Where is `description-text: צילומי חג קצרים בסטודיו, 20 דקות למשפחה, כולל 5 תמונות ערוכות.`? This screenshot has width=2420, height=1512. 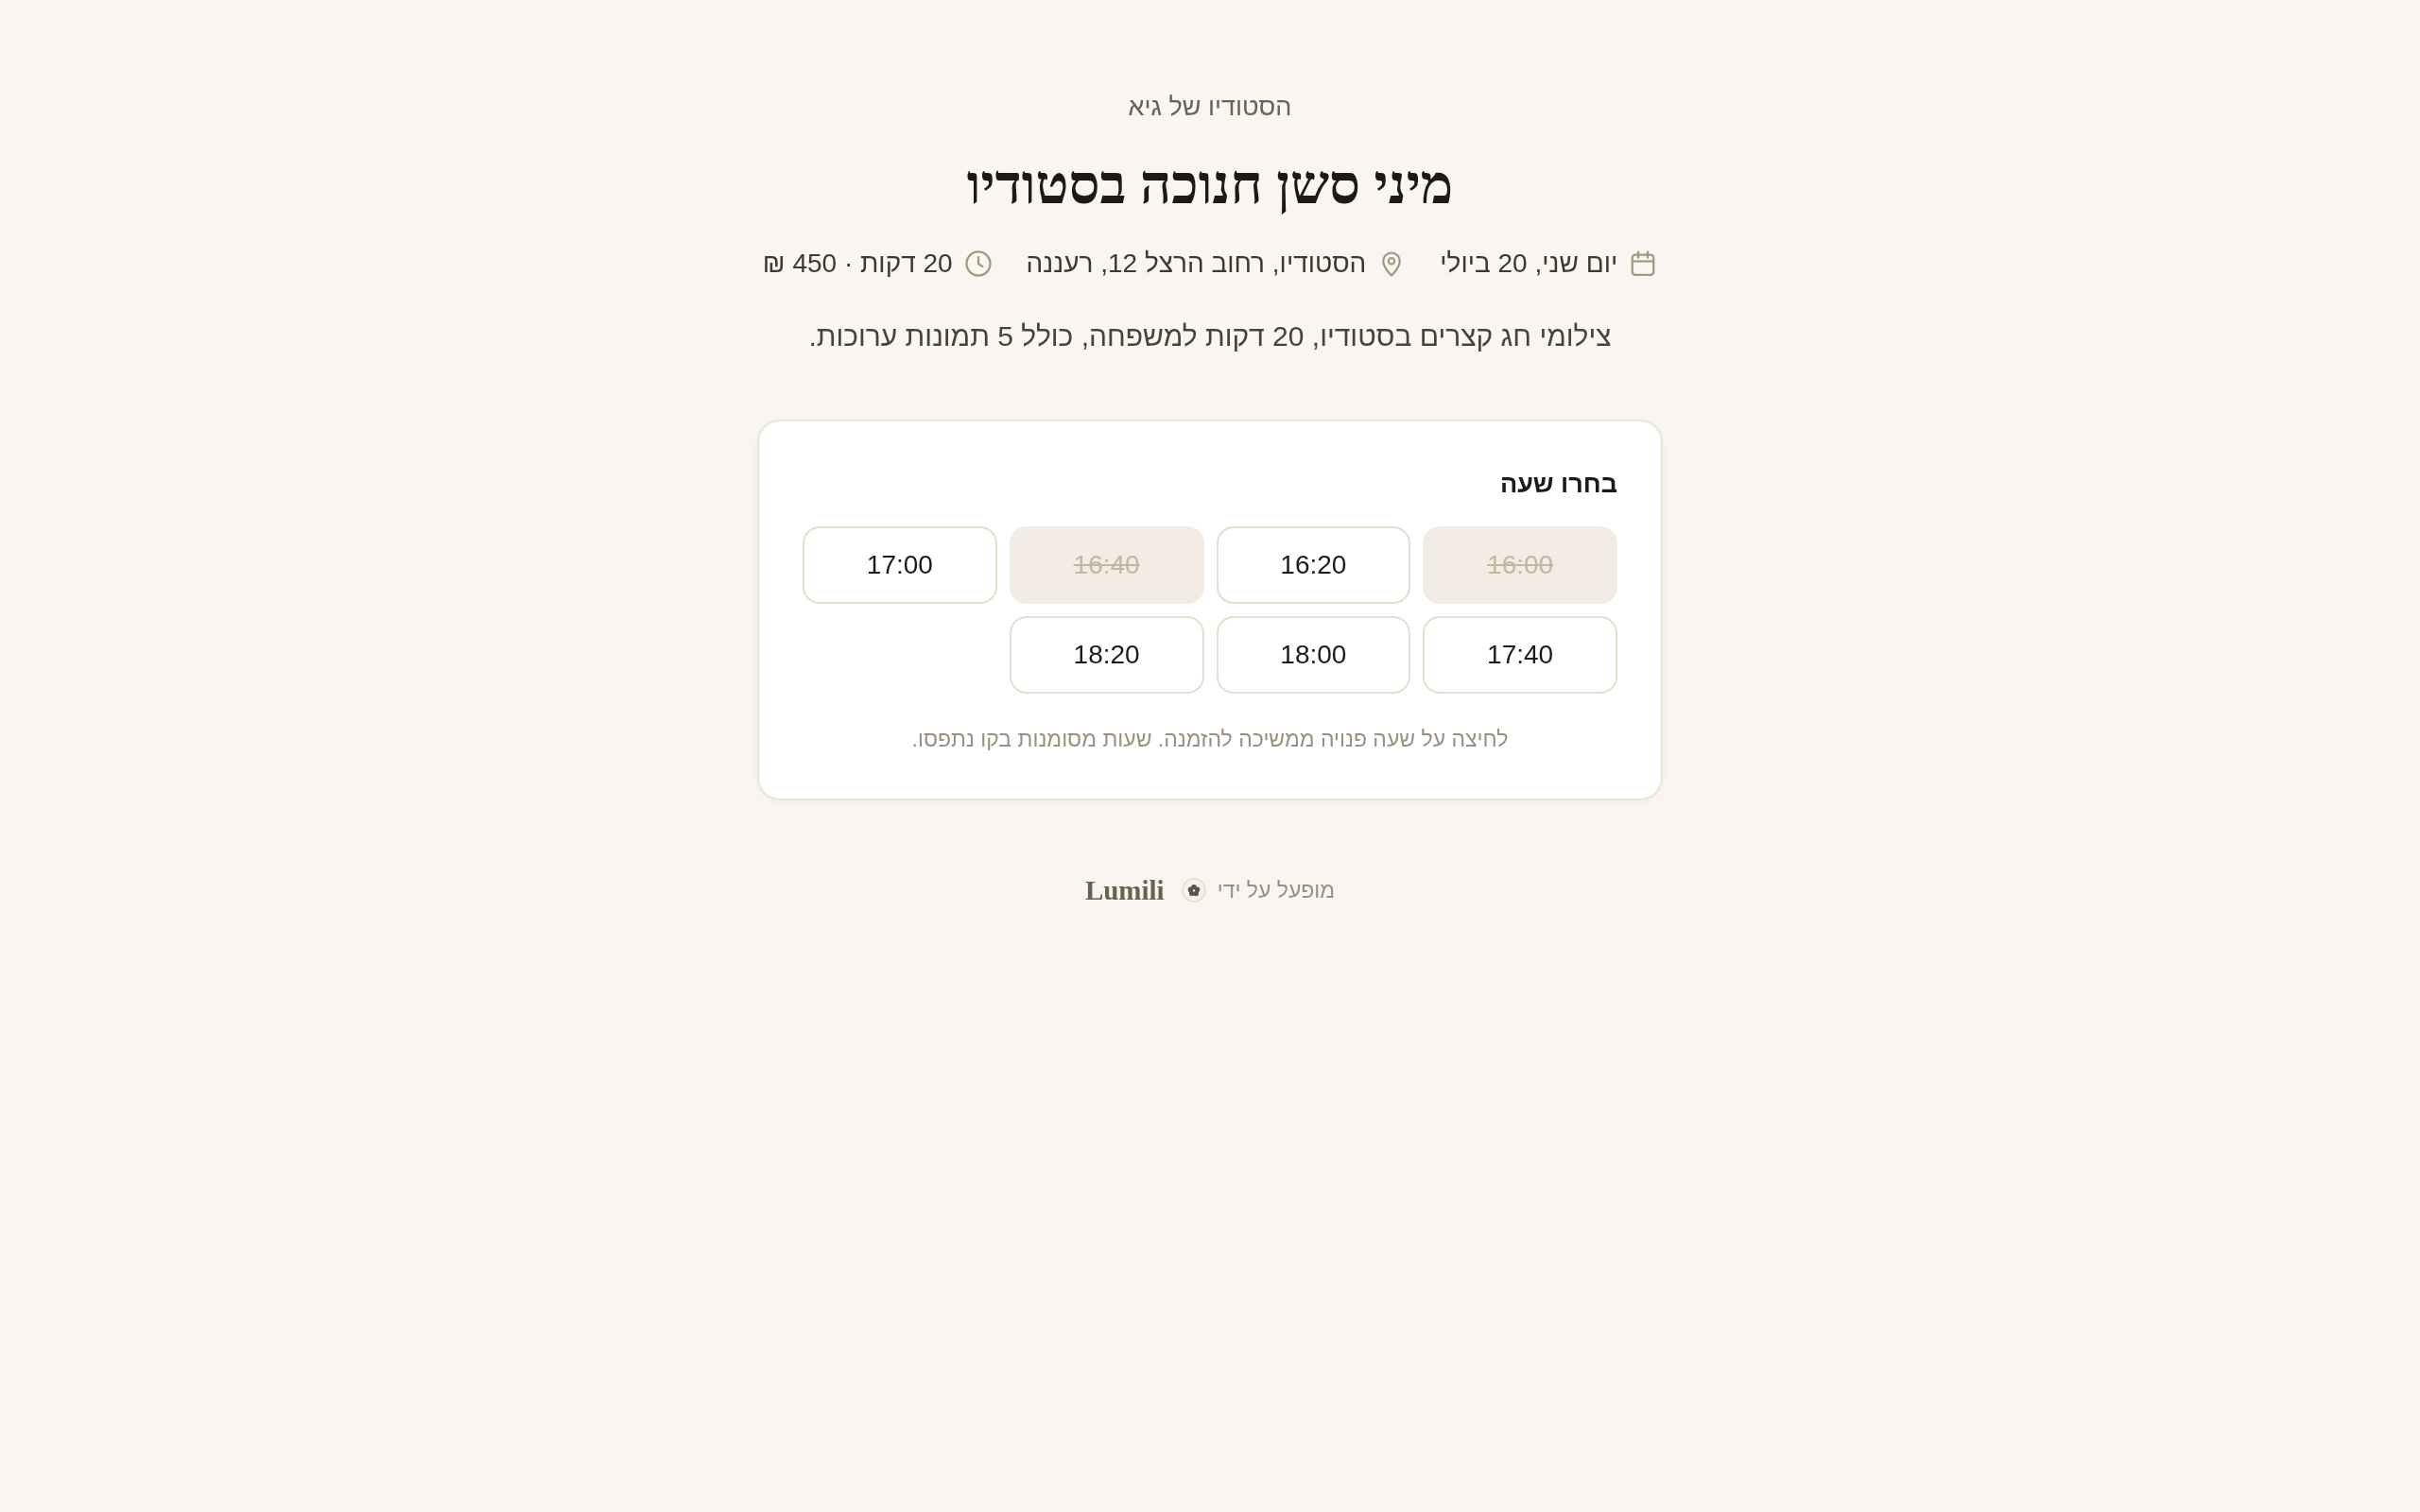
description-text: צילומי חג קצרים בסטודיו, 20 דקות למשפחה, כולל 5 תמונות ערוכות. is located at coordinates (1210, 336).